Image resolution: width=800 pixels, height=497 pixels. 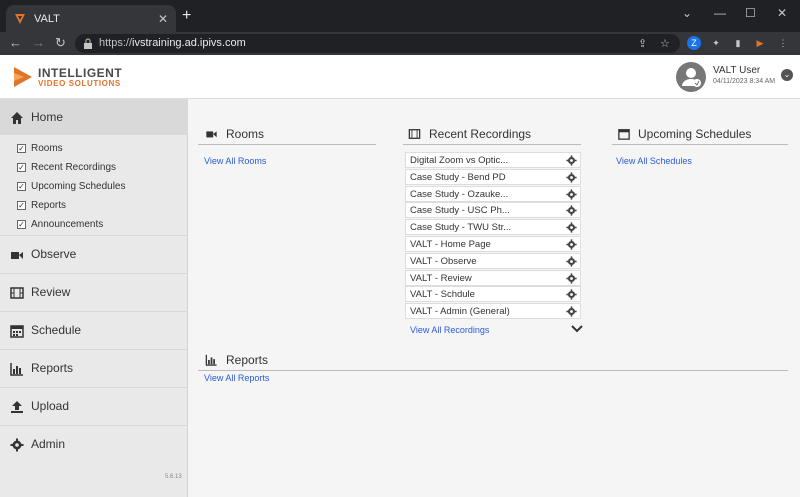 I want to click on home-sub-label: Upcoming Schedules, so click(x=78, y=186).